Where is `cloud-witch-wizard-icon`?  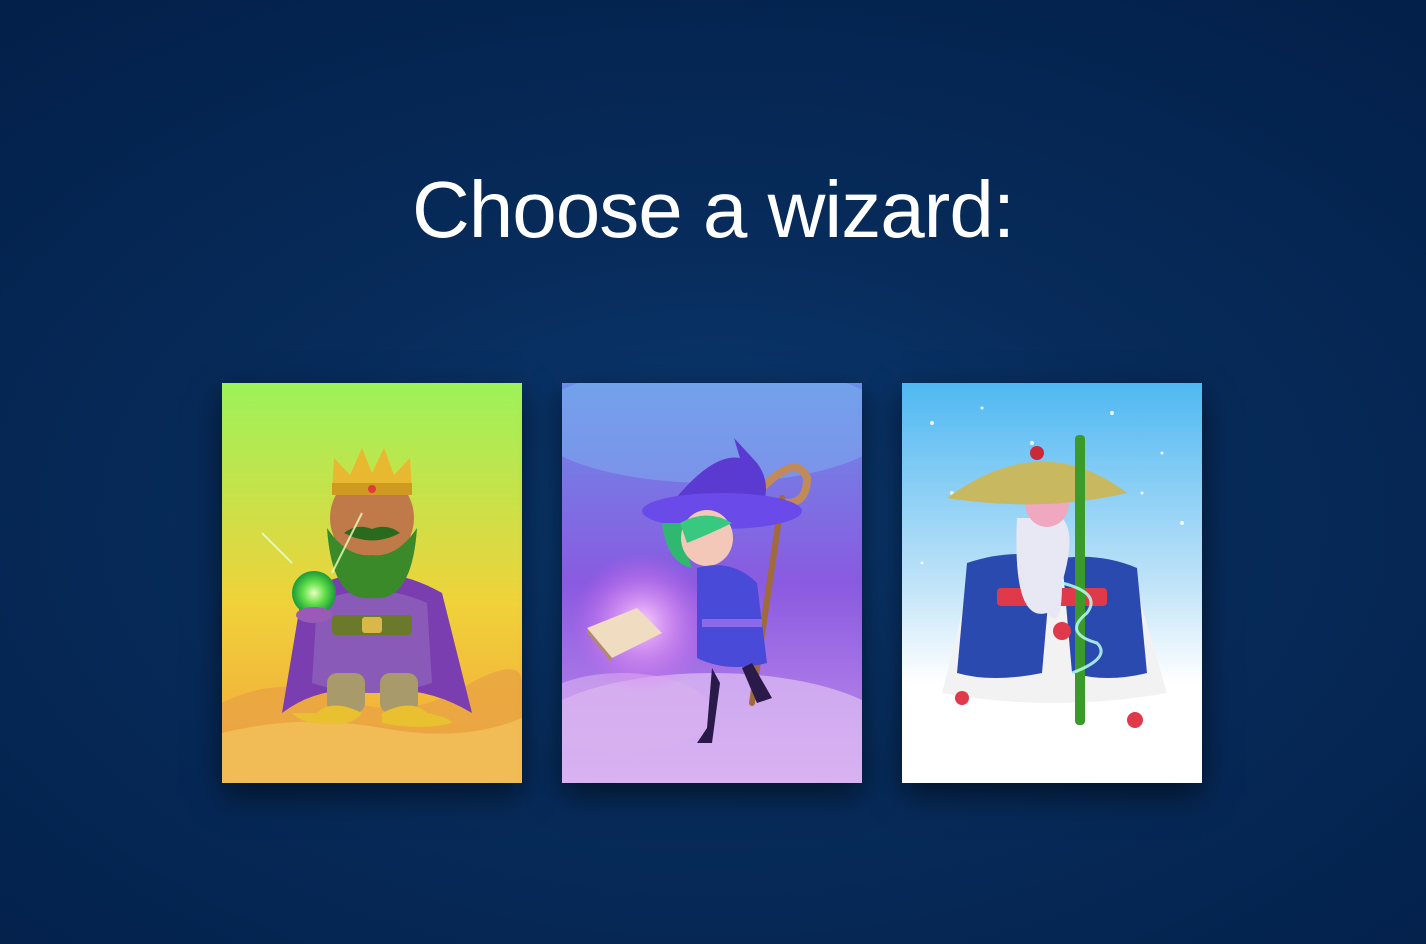 cloud-witch-wizard-icon is located at coordinates (712, 583).